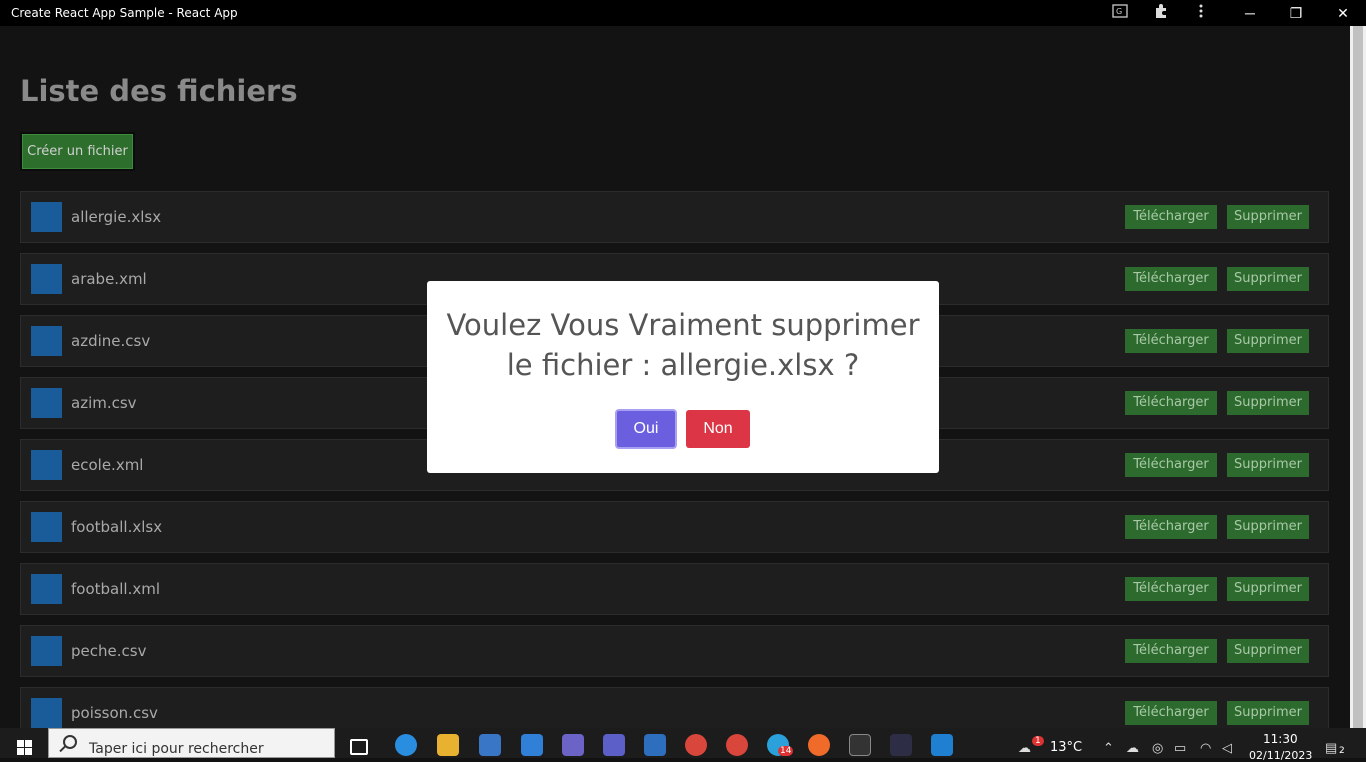 The image size is (1366, 762). Describe the element at coordinates (448, 745) in the screenshot. I see `file-explorer-icon` at that location.